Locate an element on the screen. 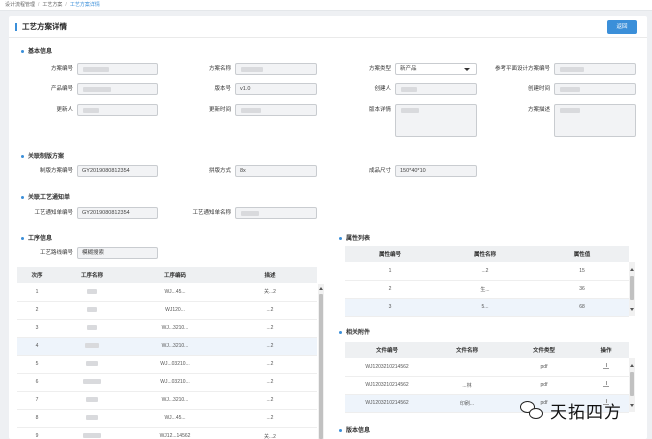  section-notice: 关联工艺通知单 is located at coordinates (45, 196).